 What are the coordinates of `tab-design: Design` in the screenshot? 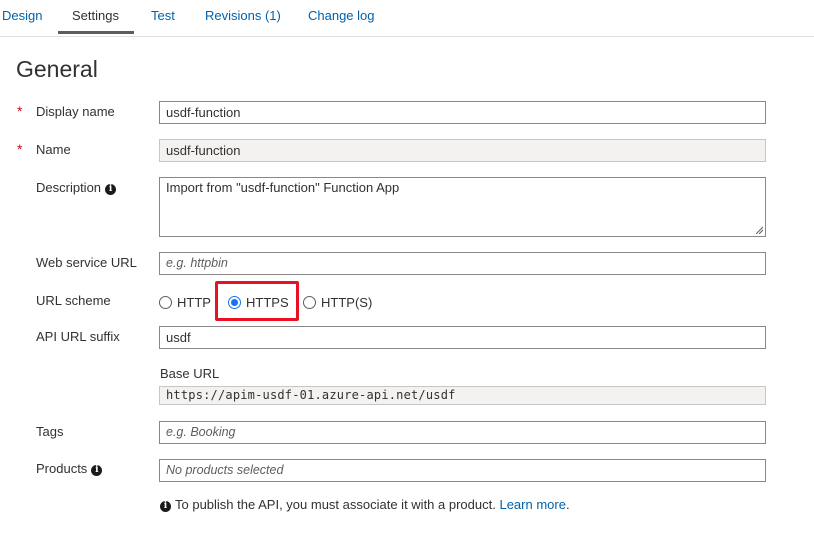 It's located at (22, 22).